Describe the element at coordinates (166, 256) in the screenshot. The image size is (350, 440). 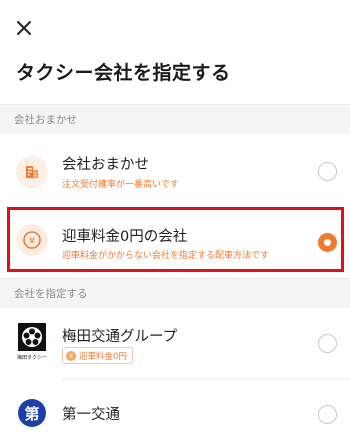
I see `option-subtitle: 迎車料金がかからない会社を指定する配車方法です` at that location.